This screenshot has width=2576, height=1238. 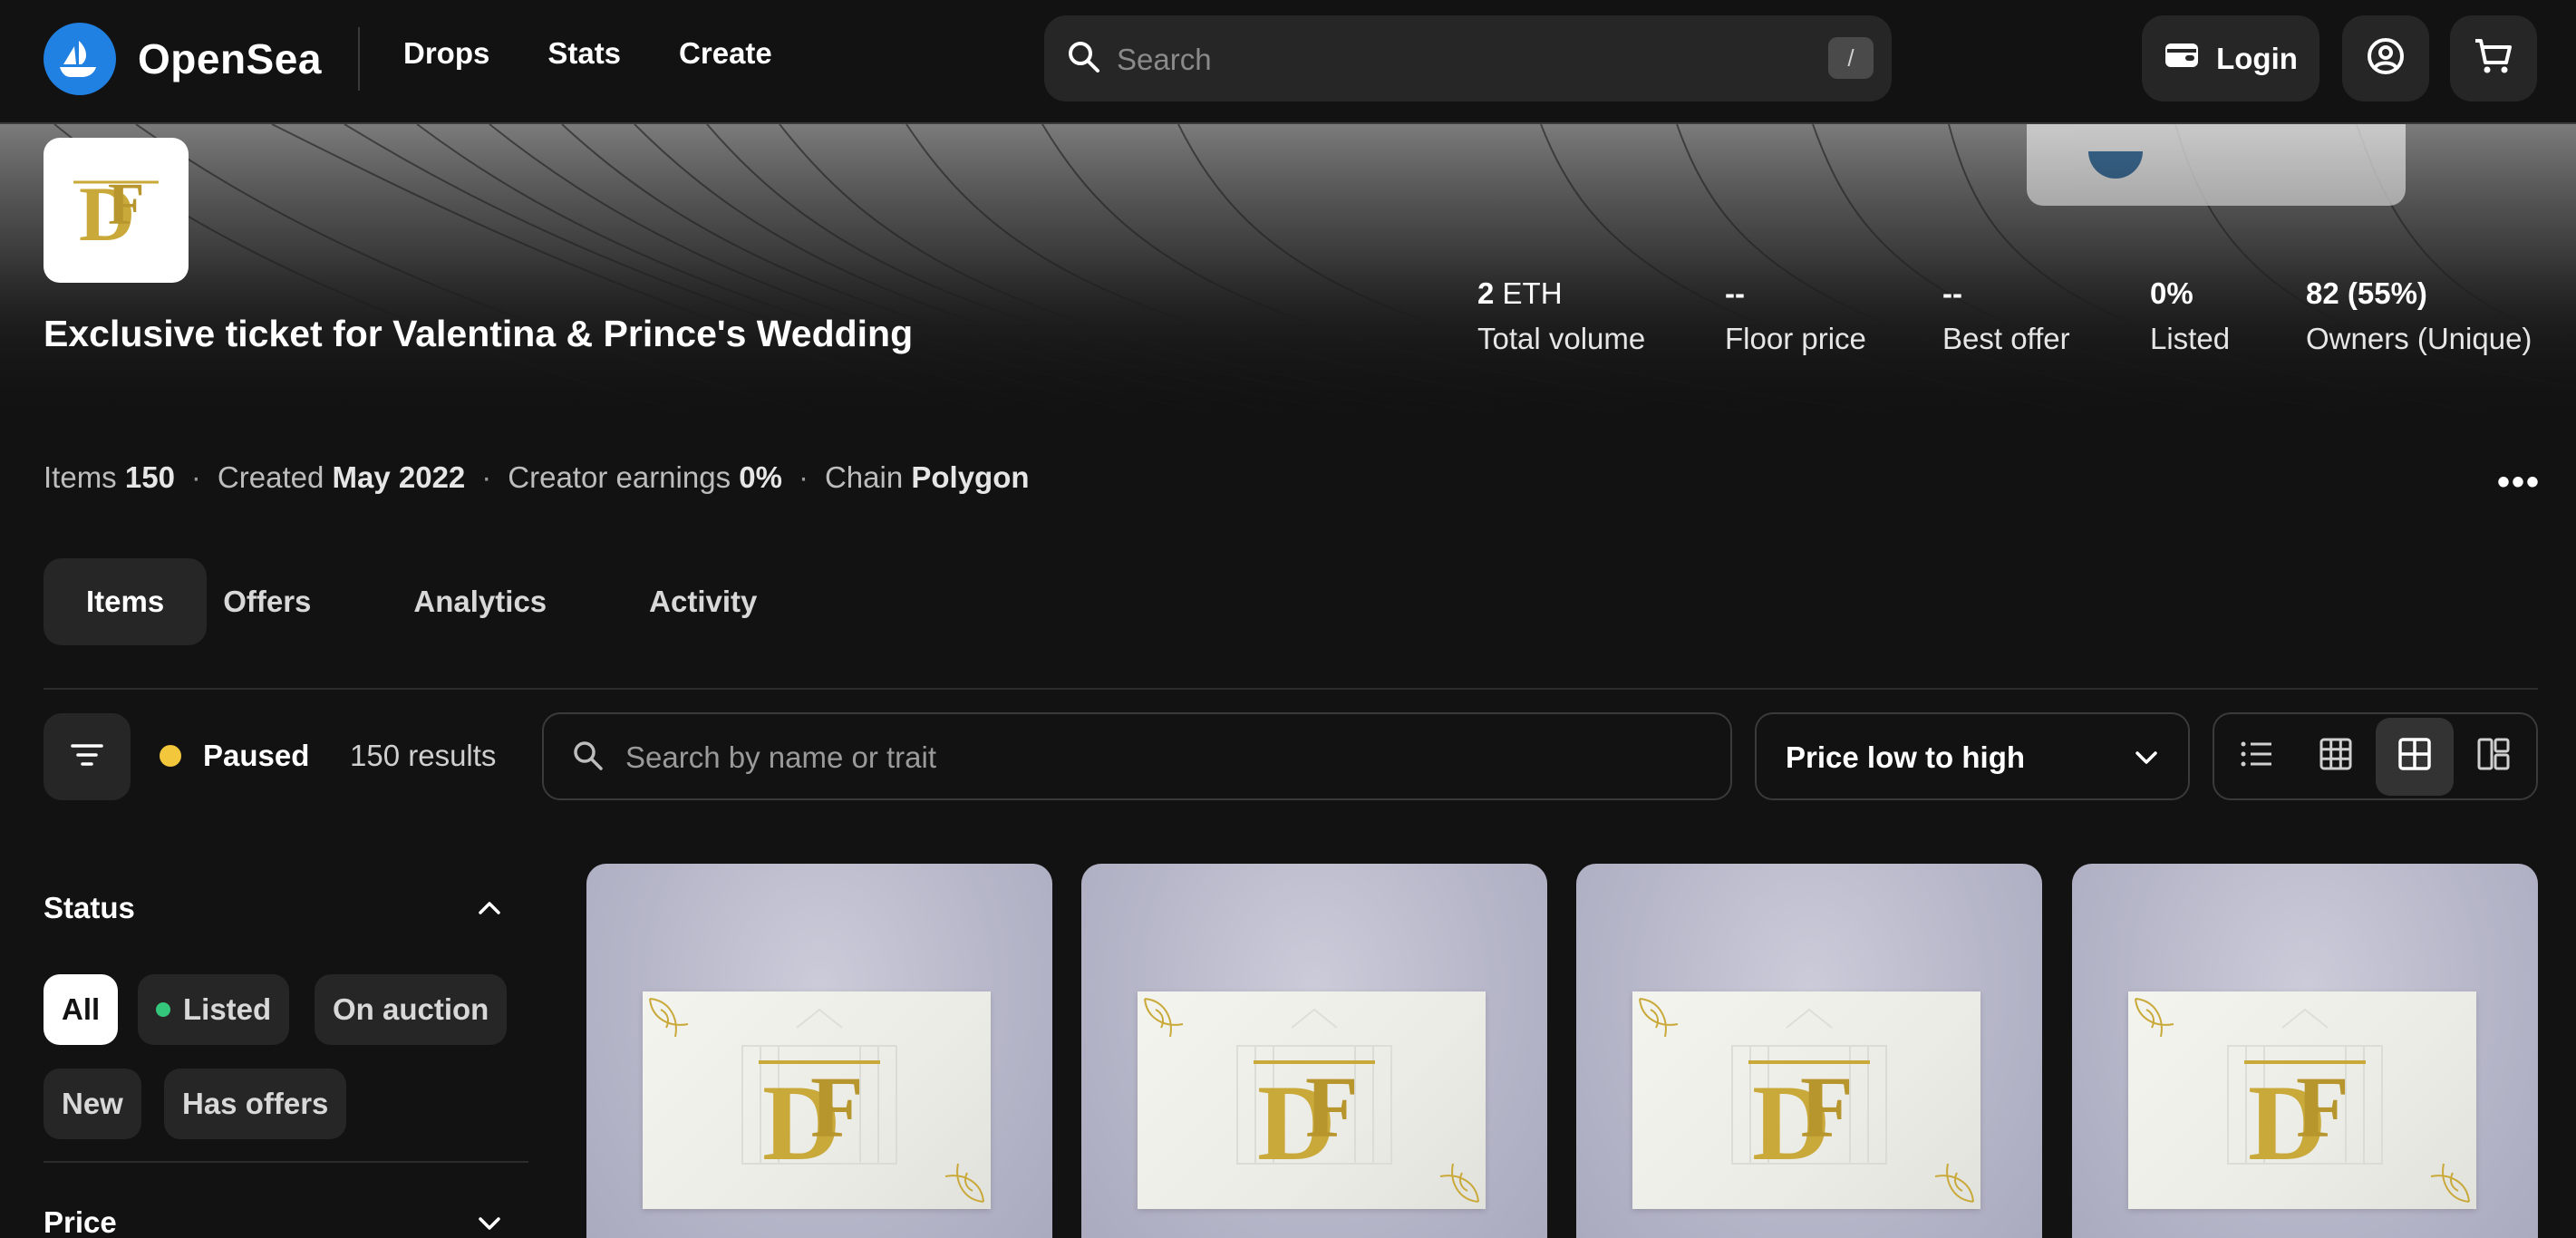 I want to click on stat-label: Floor price, so click(x=1795, y=339).